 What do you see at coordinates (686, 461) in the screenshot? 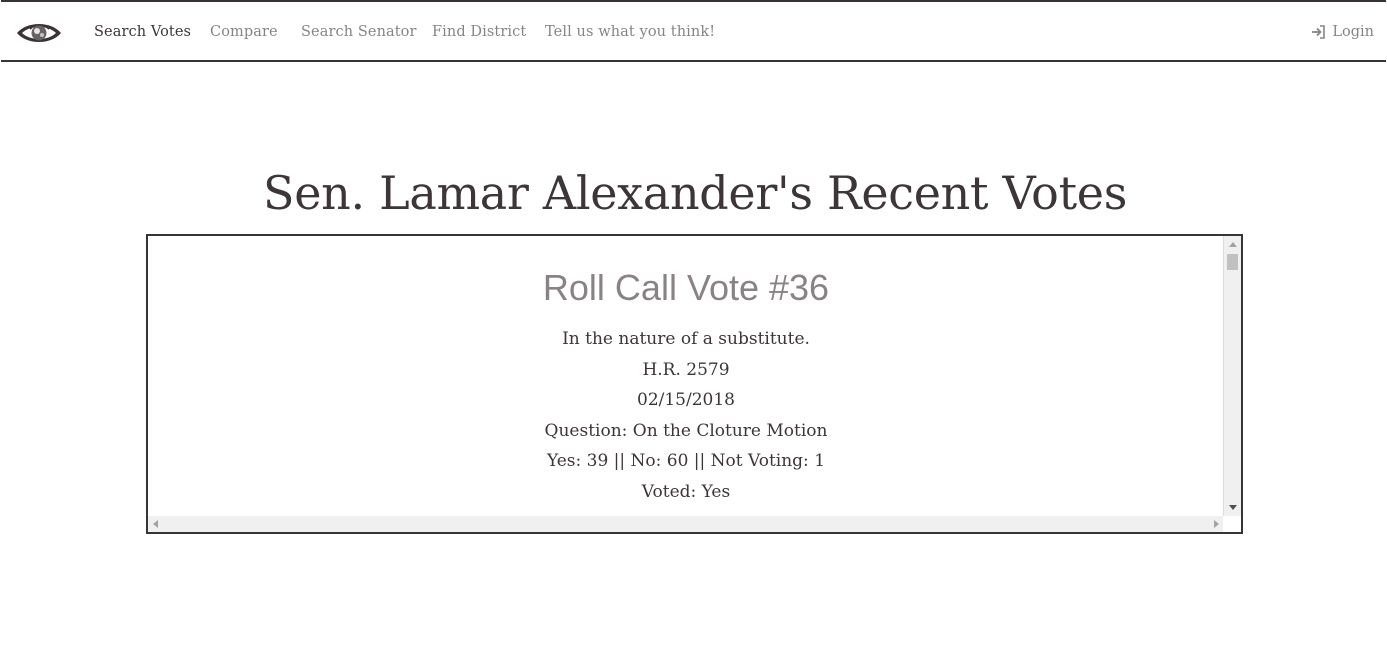
I see `vote-tally: Yes: 39 || No: 60 || Not Voting: 1` at bounding box center [686, 461].